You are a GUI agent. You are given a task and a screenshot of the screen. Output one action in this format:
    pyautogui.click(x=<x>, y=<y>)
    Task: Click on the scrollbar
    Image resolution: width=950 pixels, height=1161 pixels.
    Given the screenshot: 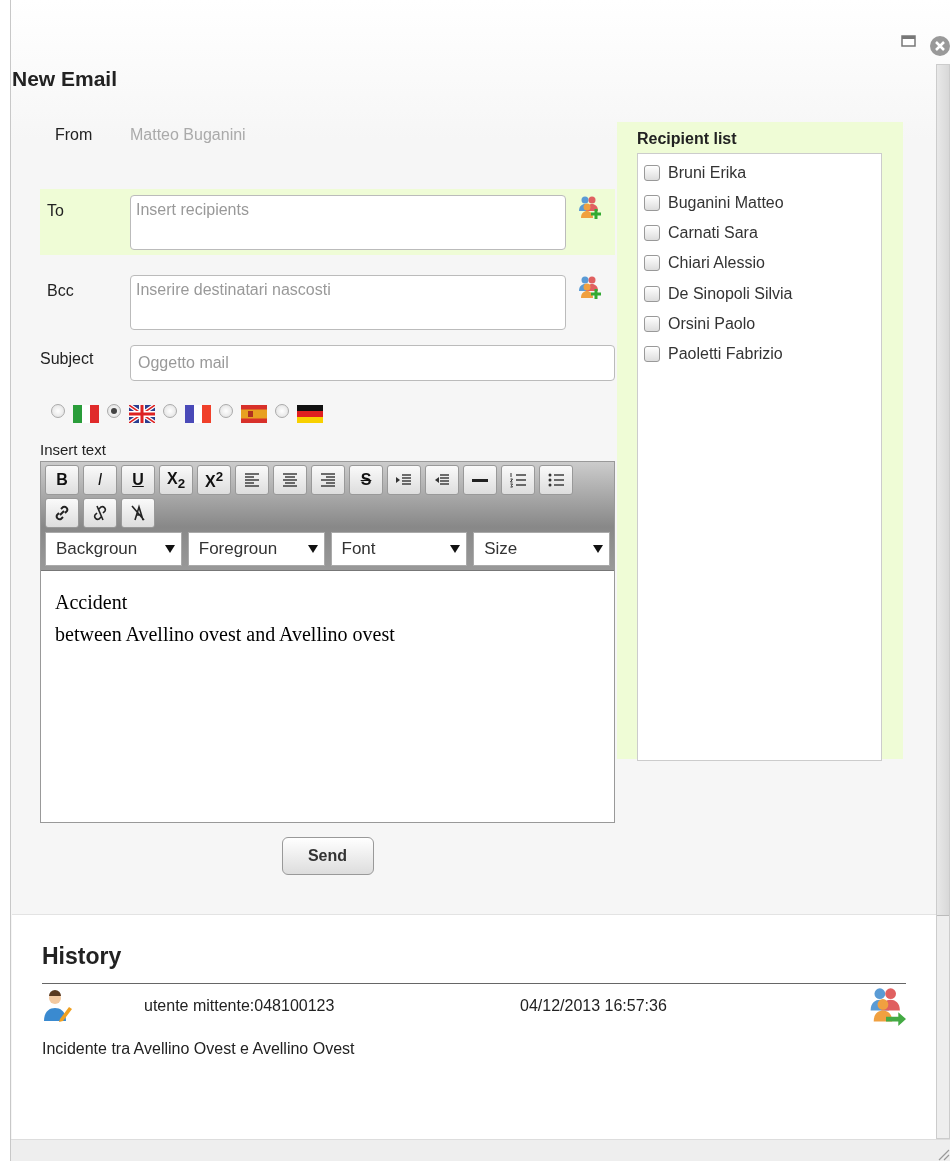 What is the action you would take?
    pyautogui.click(x=943, y=602)
    